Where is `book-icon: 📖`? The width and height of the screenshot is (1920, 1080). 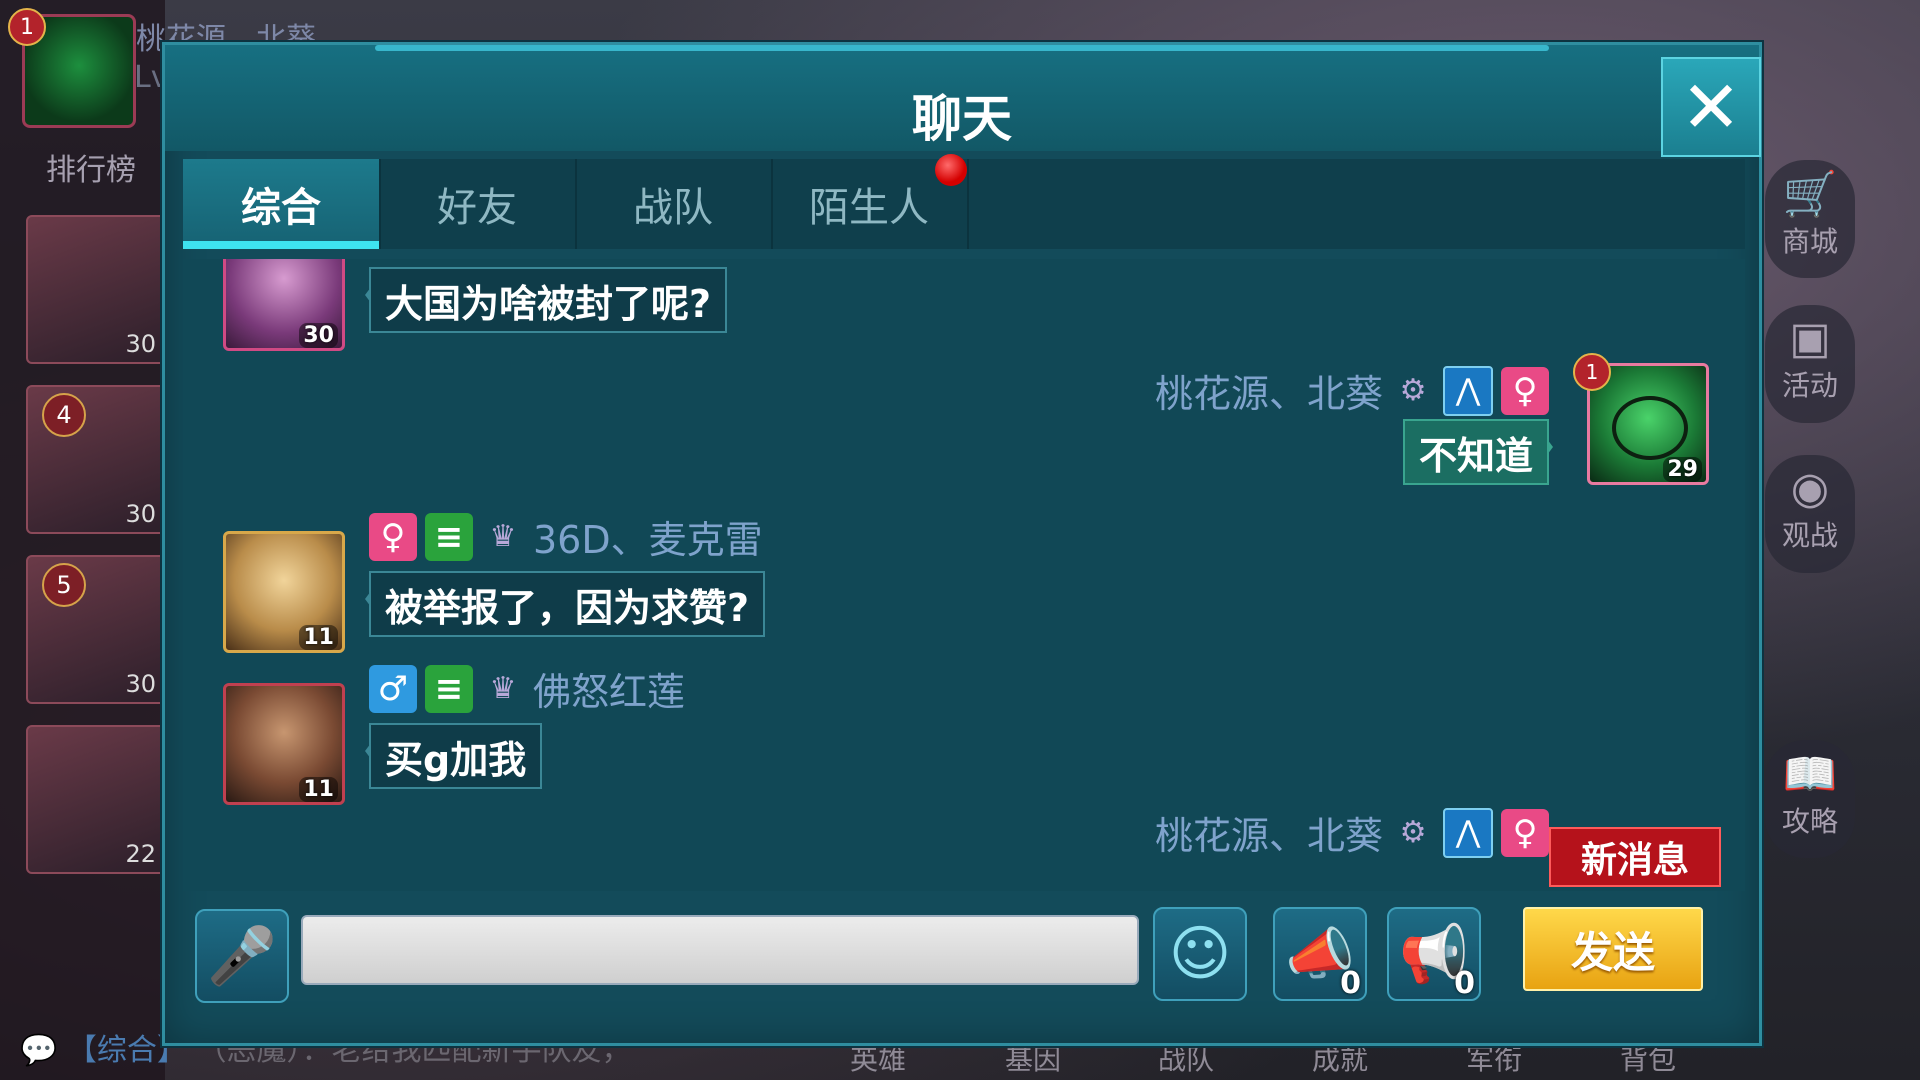
book-icon: 📖 is located at coordinates (1810, 774).